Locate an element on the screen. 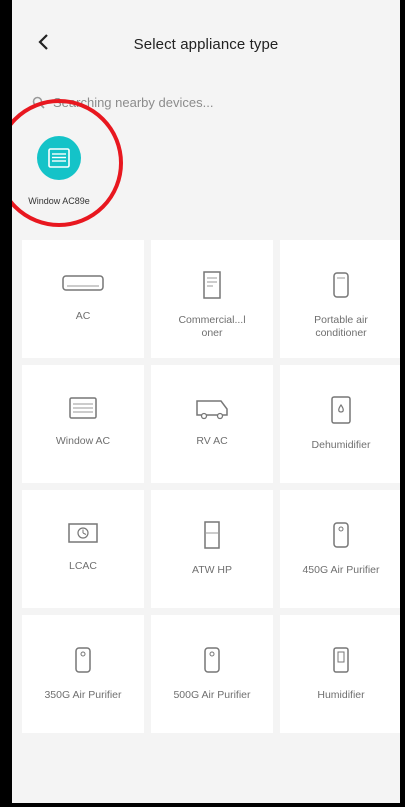  tile-label: Portable air conditioner is located at coordinates (341, 326).